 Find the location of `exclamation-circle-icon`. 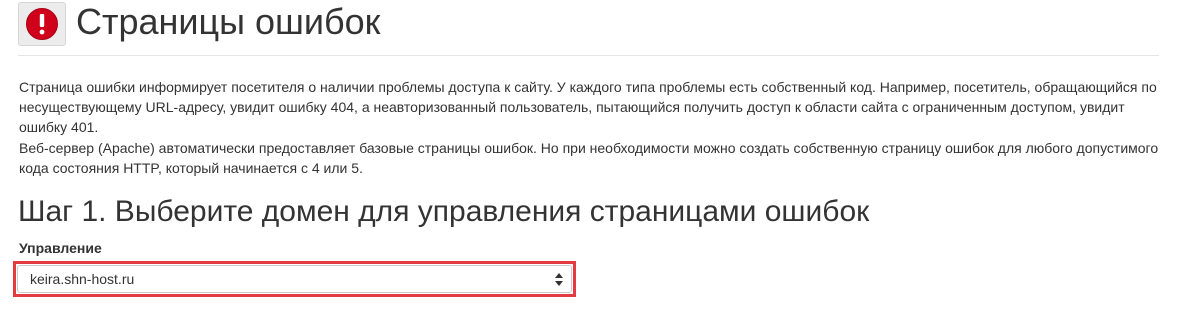

exclamation-circle-icon is located at coordinates (42, 24).